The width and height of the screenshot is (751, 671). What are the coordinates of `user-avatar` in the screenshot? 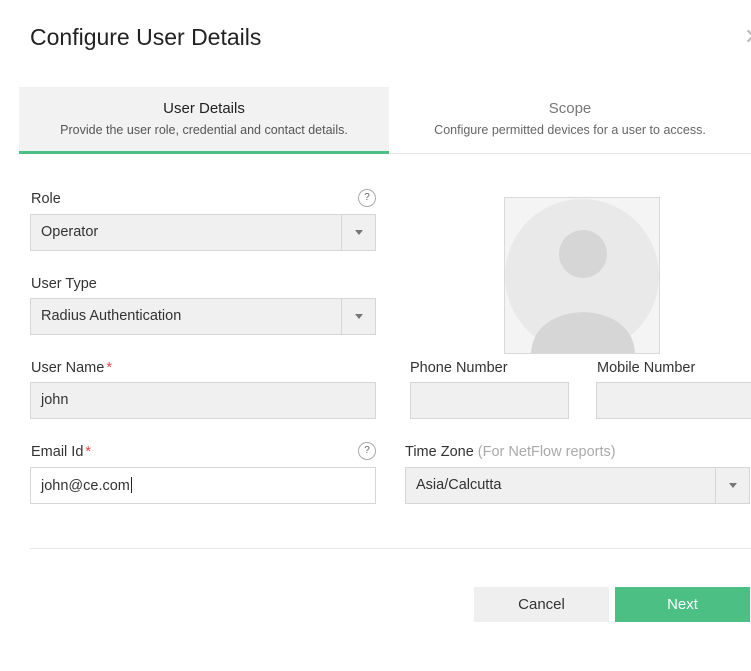 It's located at (582, 275).